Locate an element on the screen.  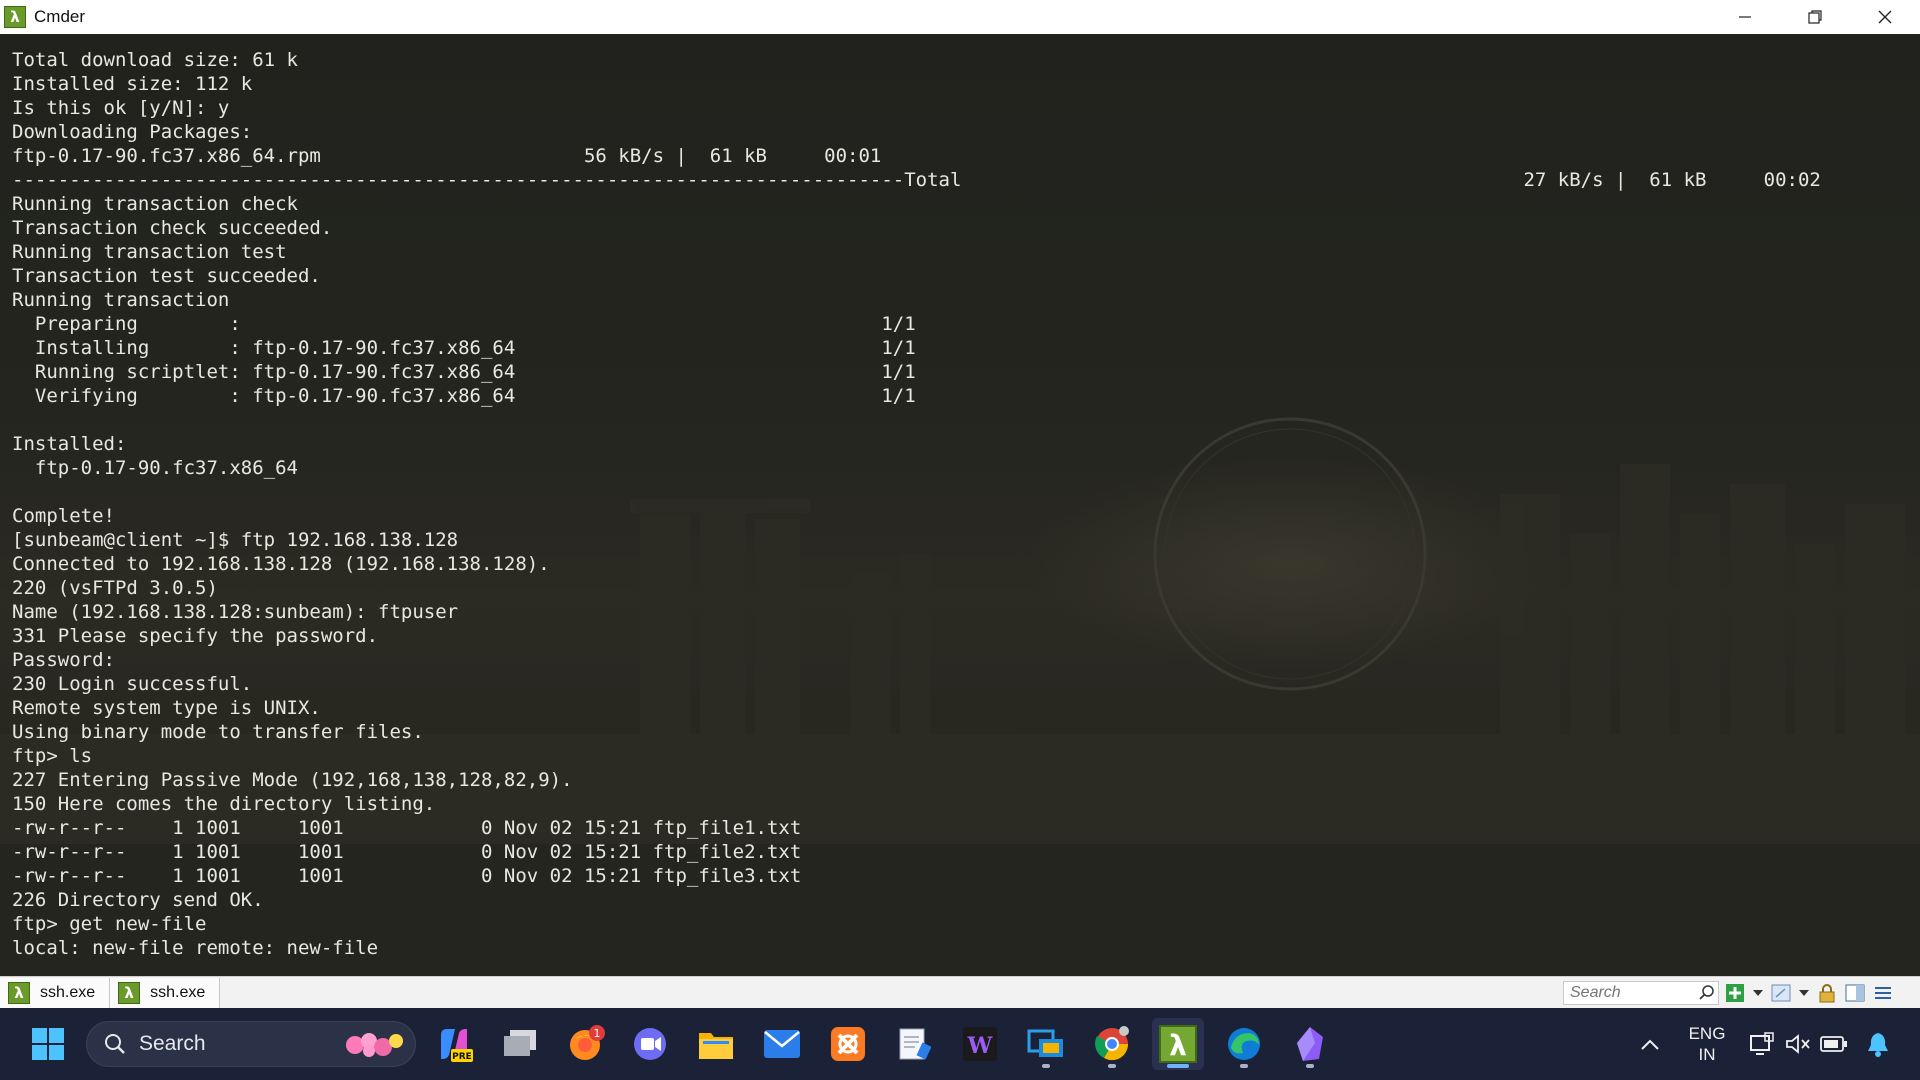
edge-icon is located at coordinates (1244, 1044).